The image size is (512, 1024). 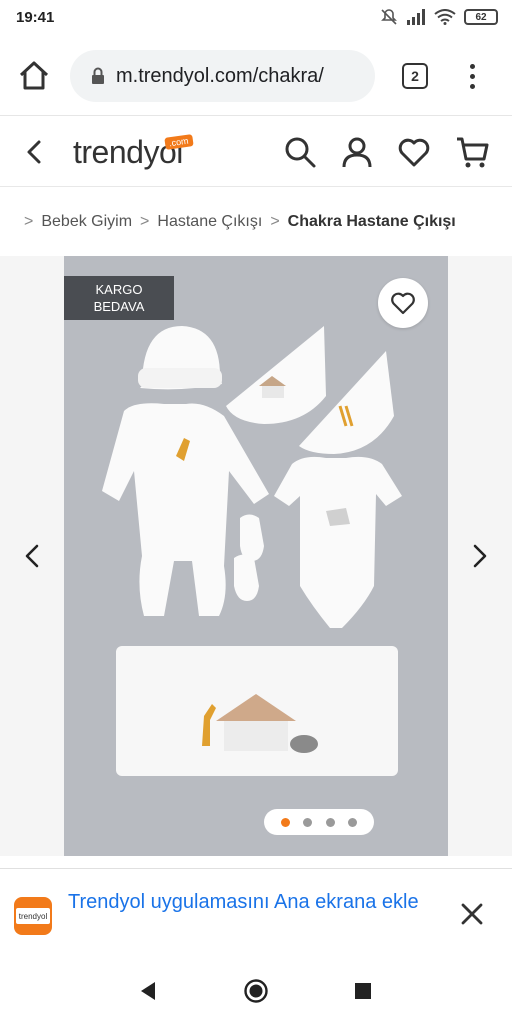 What do you see at coordinates (319, 822) in the screenshot?
I see `gallery-pagination` at bounding box center [319, 822].